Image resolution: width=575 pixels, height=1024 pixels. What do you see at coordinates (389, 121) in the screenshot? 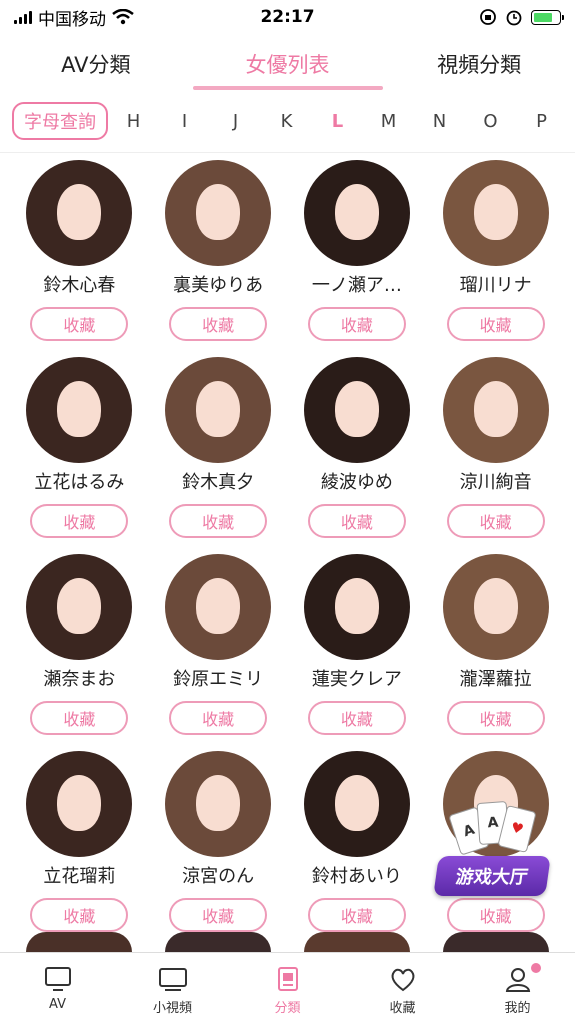
I see `letter-M: M` at bounding box center [389, 121].